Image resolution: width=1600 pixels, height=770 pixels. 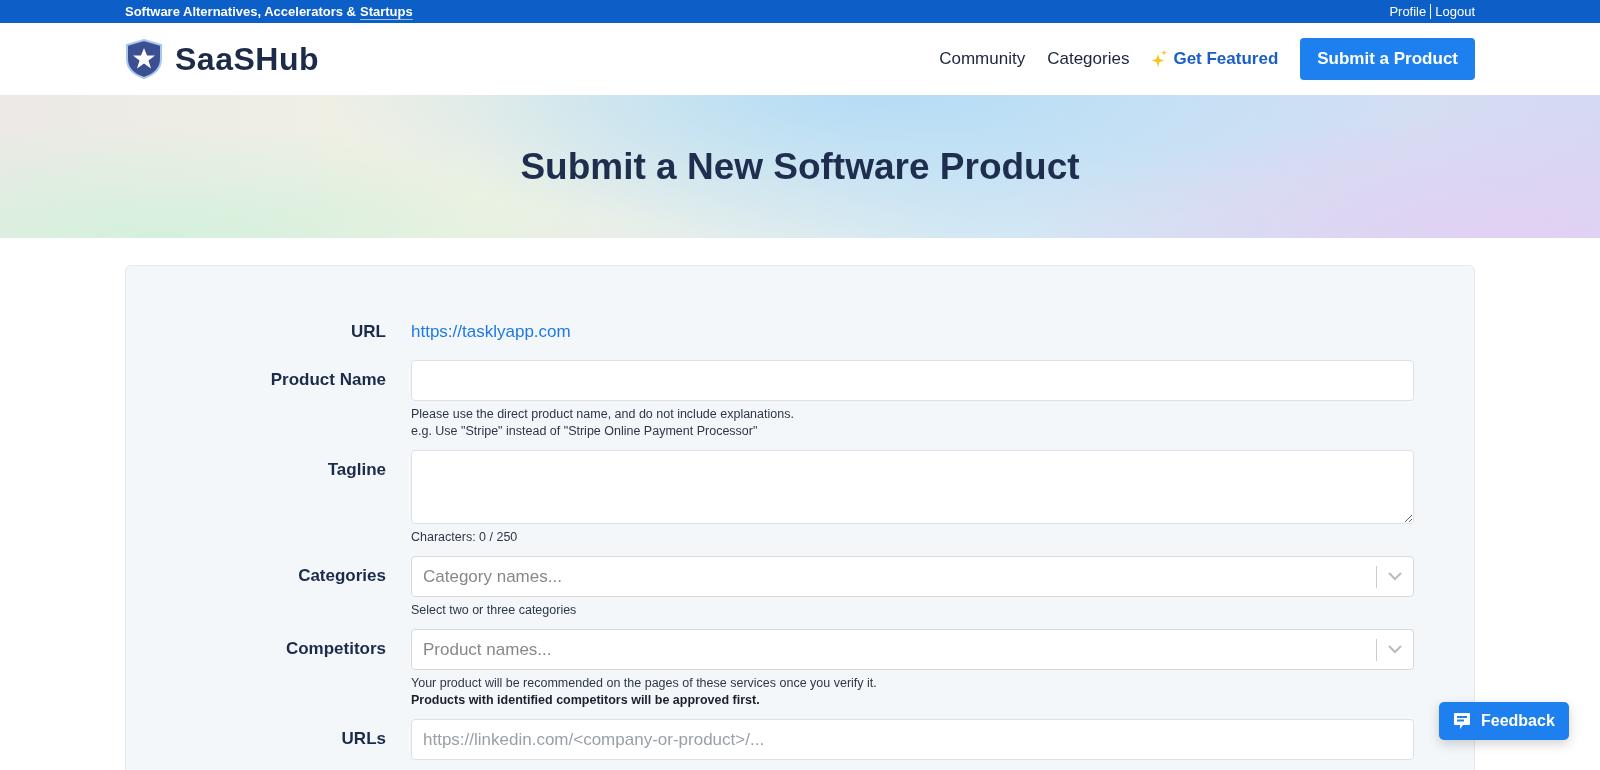 I want to click on site-tagline: Software Alternatives, Accelerators &, so click(x=240, y=11).